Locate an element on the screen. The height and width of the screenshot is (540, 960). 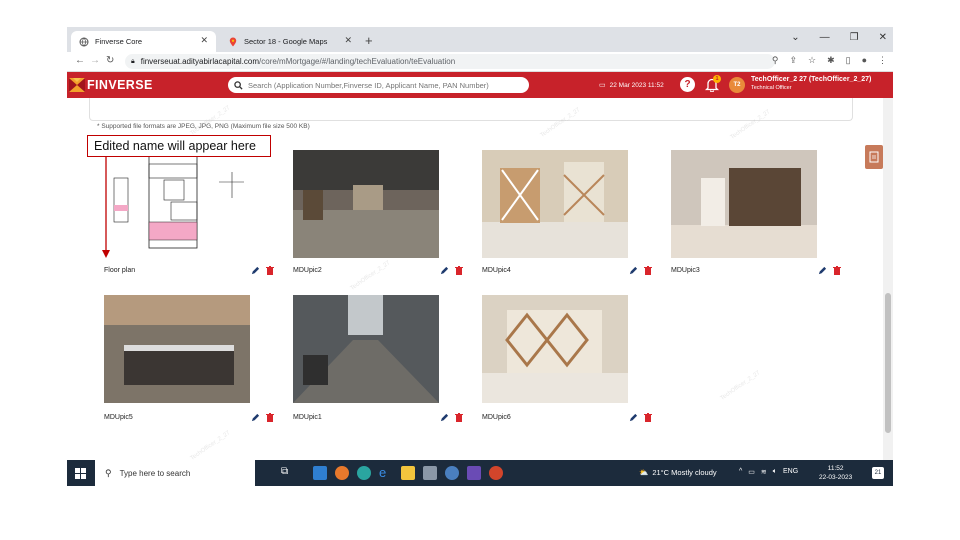
chrome-icon is located at coordinates (342, 473).